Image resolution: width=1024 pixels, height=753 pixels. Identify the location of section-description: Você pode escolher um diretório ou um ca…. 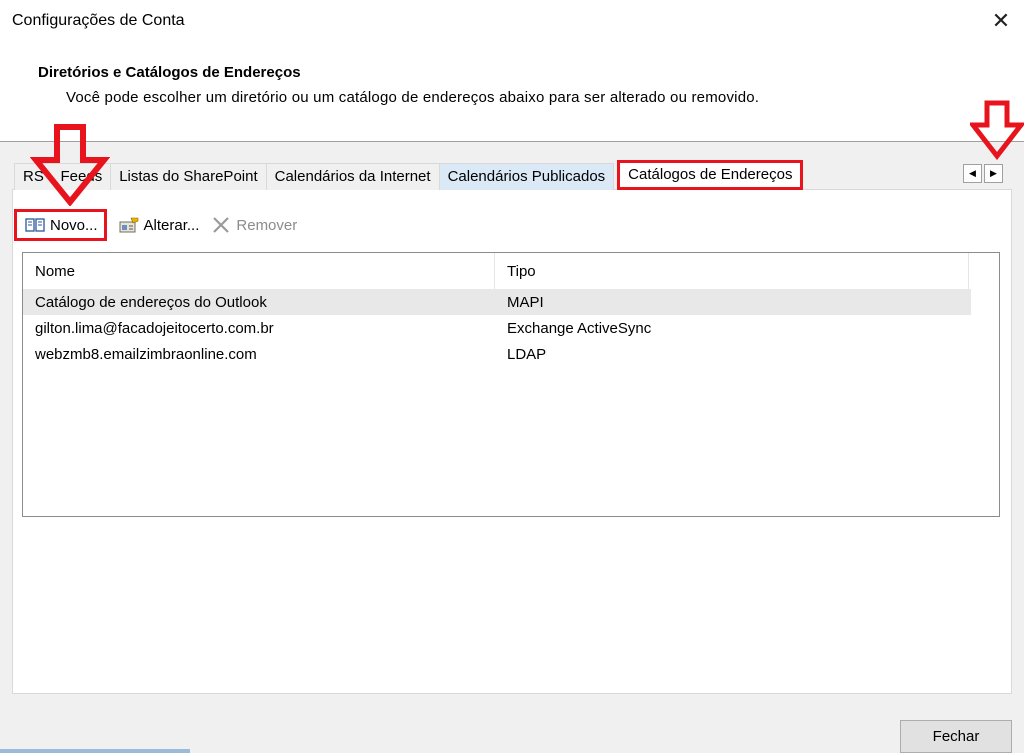
(413, 97).